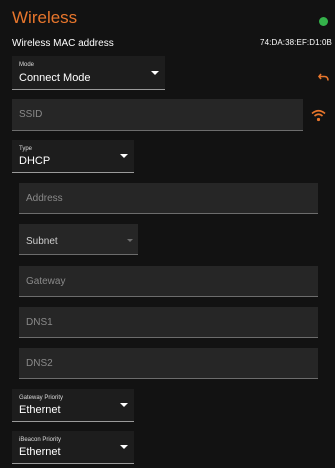 The height and width of the screenshot is (468, 335). I want to click on mac-address-value: 74:DA:38:EF:D1:0B, so click(296, 42).